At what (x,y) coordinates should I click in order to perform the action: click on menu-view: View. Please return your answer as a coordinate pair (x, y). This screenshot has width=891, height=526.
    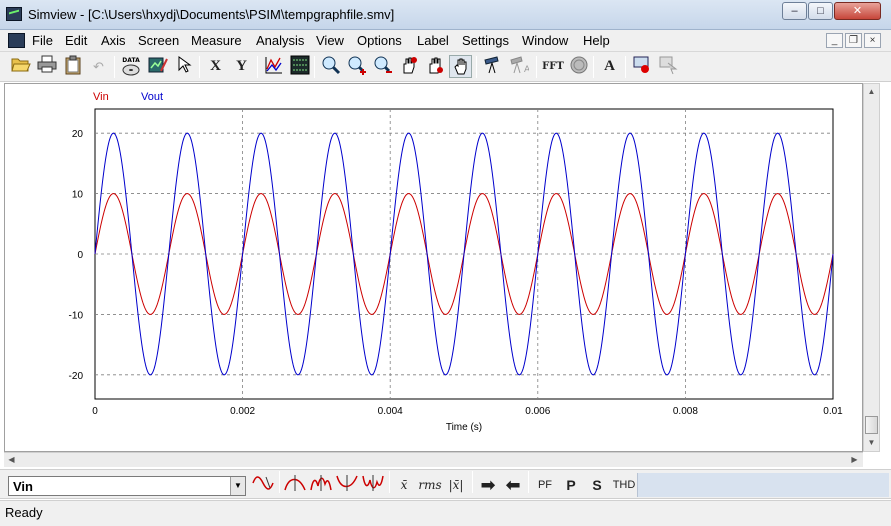
    Looking at the image, I should click on (330, 40).